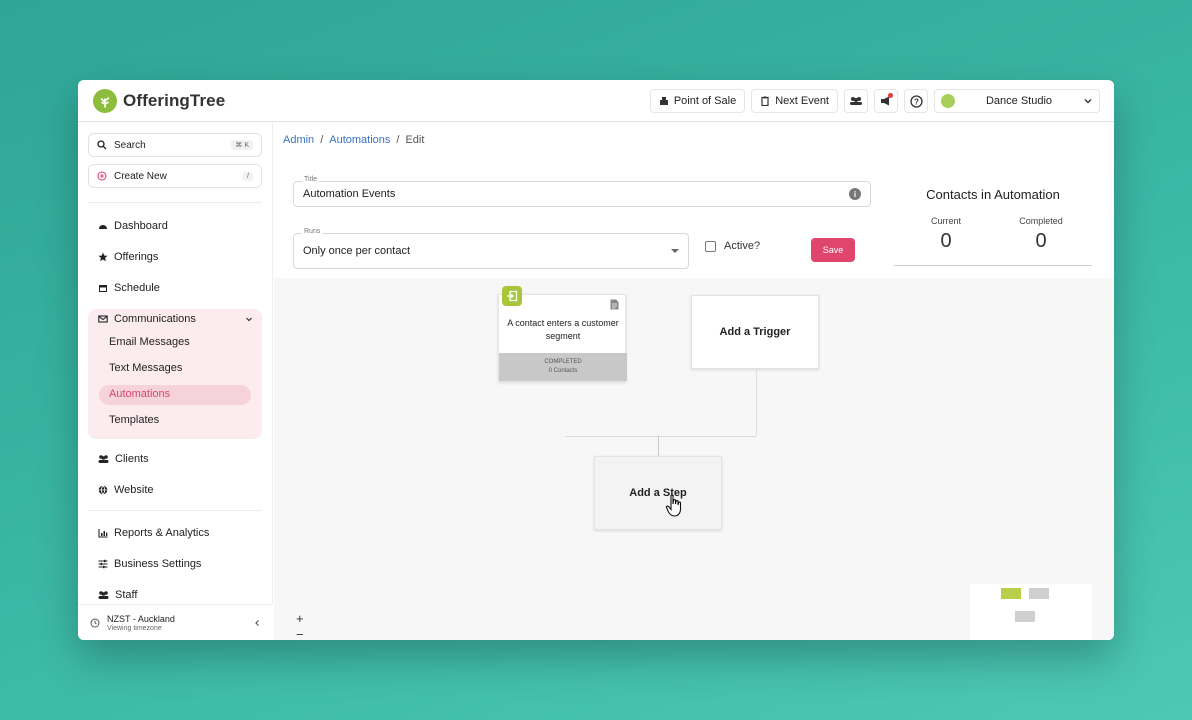 This screenshot has width=1192, height=720. I want to click on search-icon, so click(102, 145).